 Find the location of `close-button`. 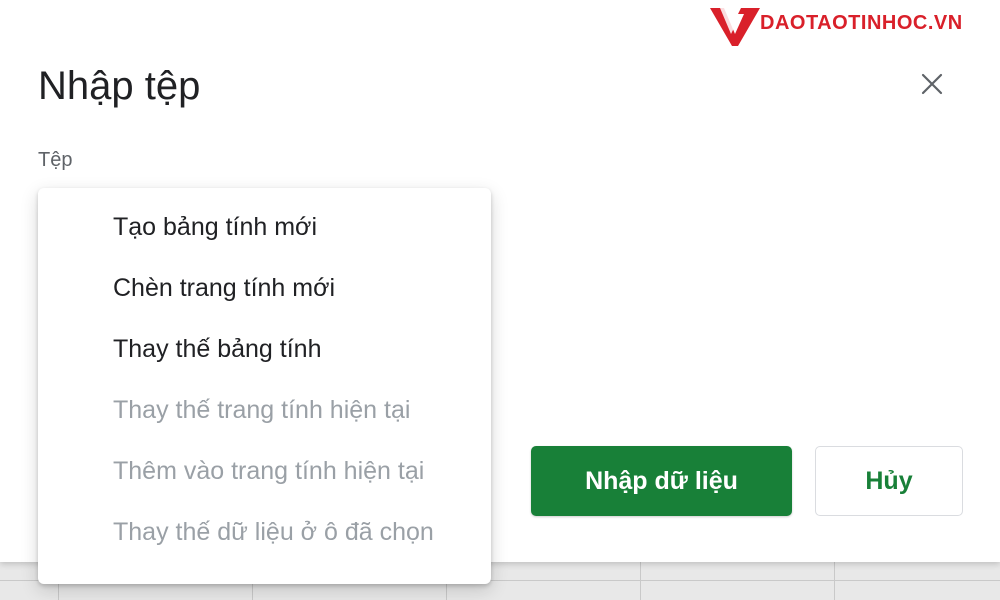

close-button is located at coordinates (932, 84).